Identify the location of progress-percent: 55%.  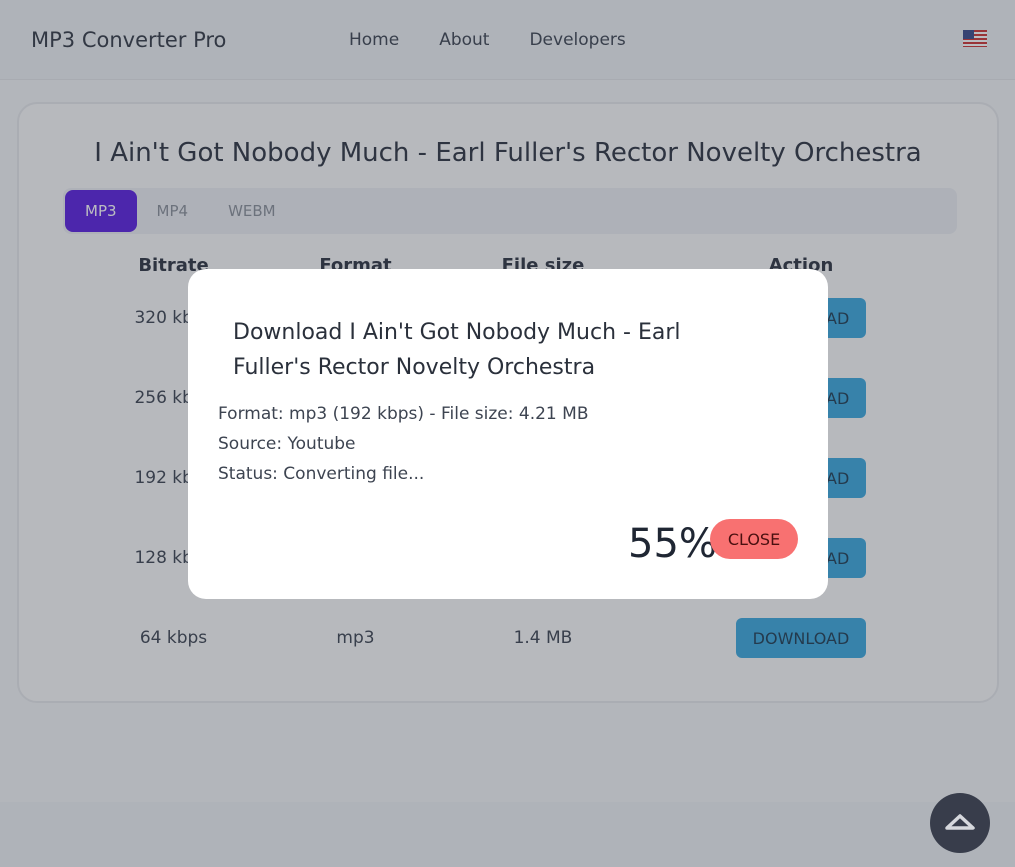
(672, 544).